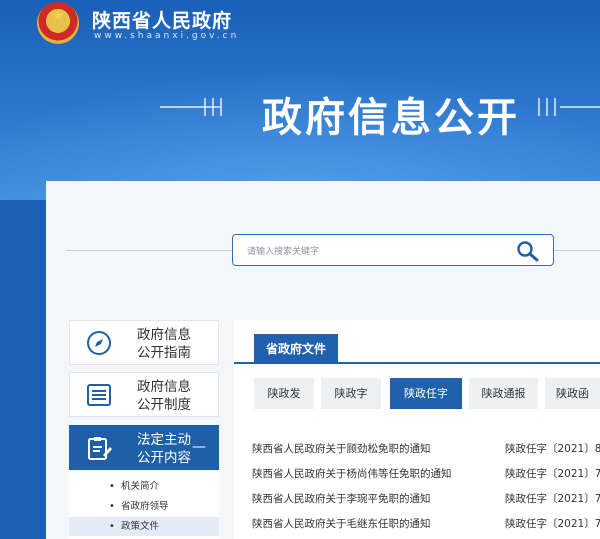 Image resolution: width=600 pixels, height=539 pixels. Describe the element at coordinates (503, 393) in the screenshot. I see `filter-chip-shaanzhengtongbao: 陕政通报` at that location.